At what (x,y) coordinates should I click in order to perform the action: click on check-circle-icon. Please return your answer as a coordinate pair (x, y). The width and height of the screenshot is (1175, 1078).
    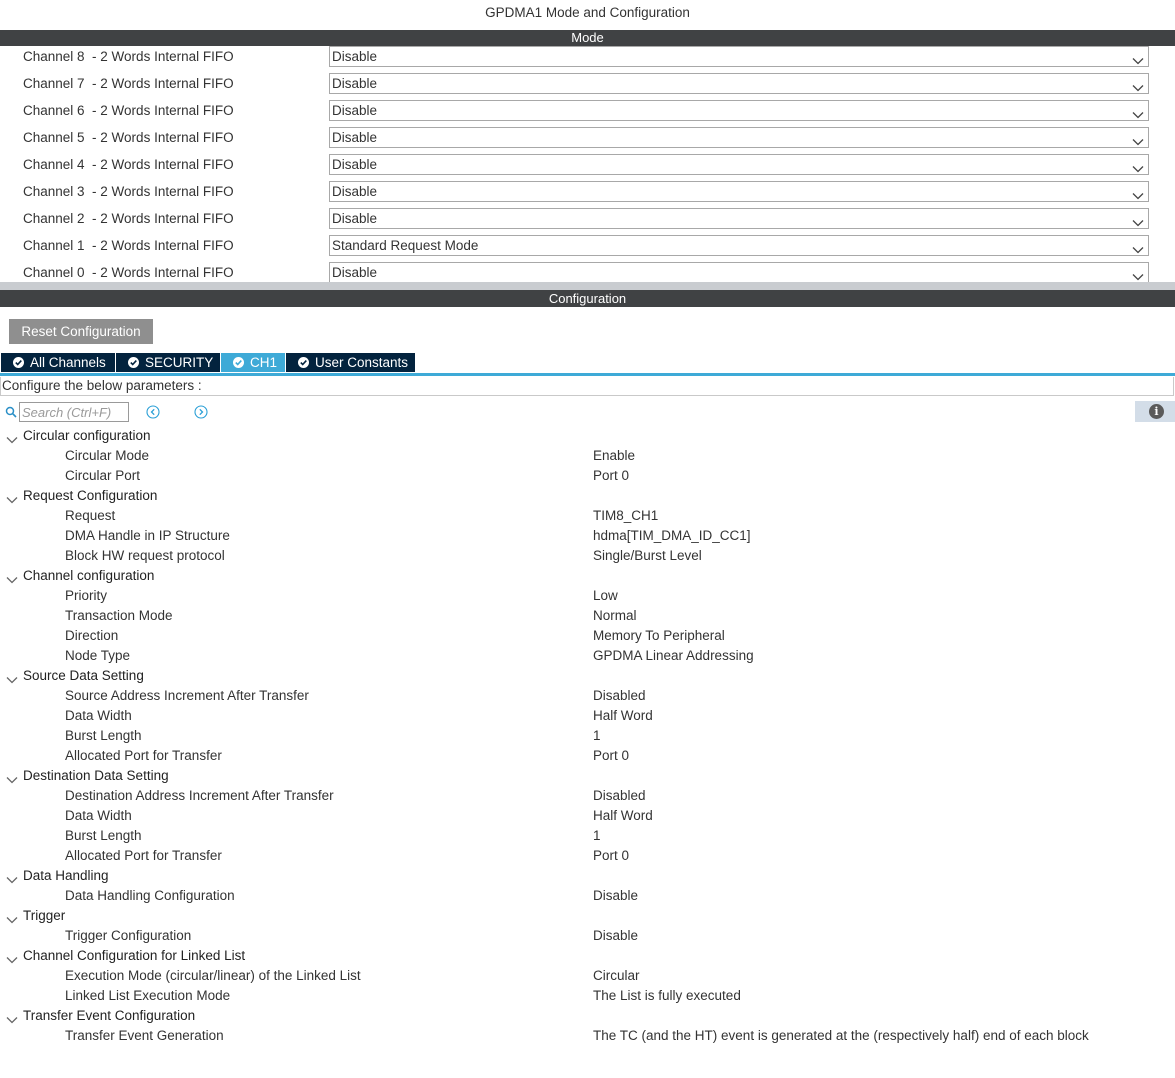
    Looking at the image, I should click on (133, 362).